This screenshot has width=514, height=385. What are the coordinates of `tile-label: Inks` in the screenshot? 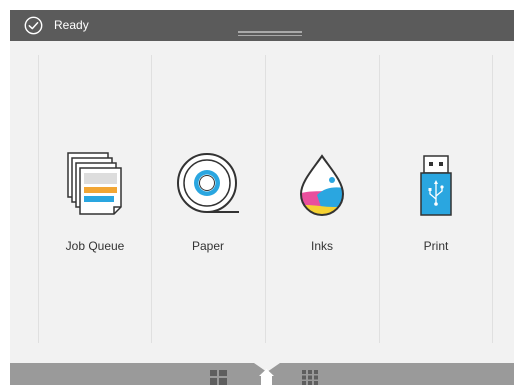 It's located at (321, 246).